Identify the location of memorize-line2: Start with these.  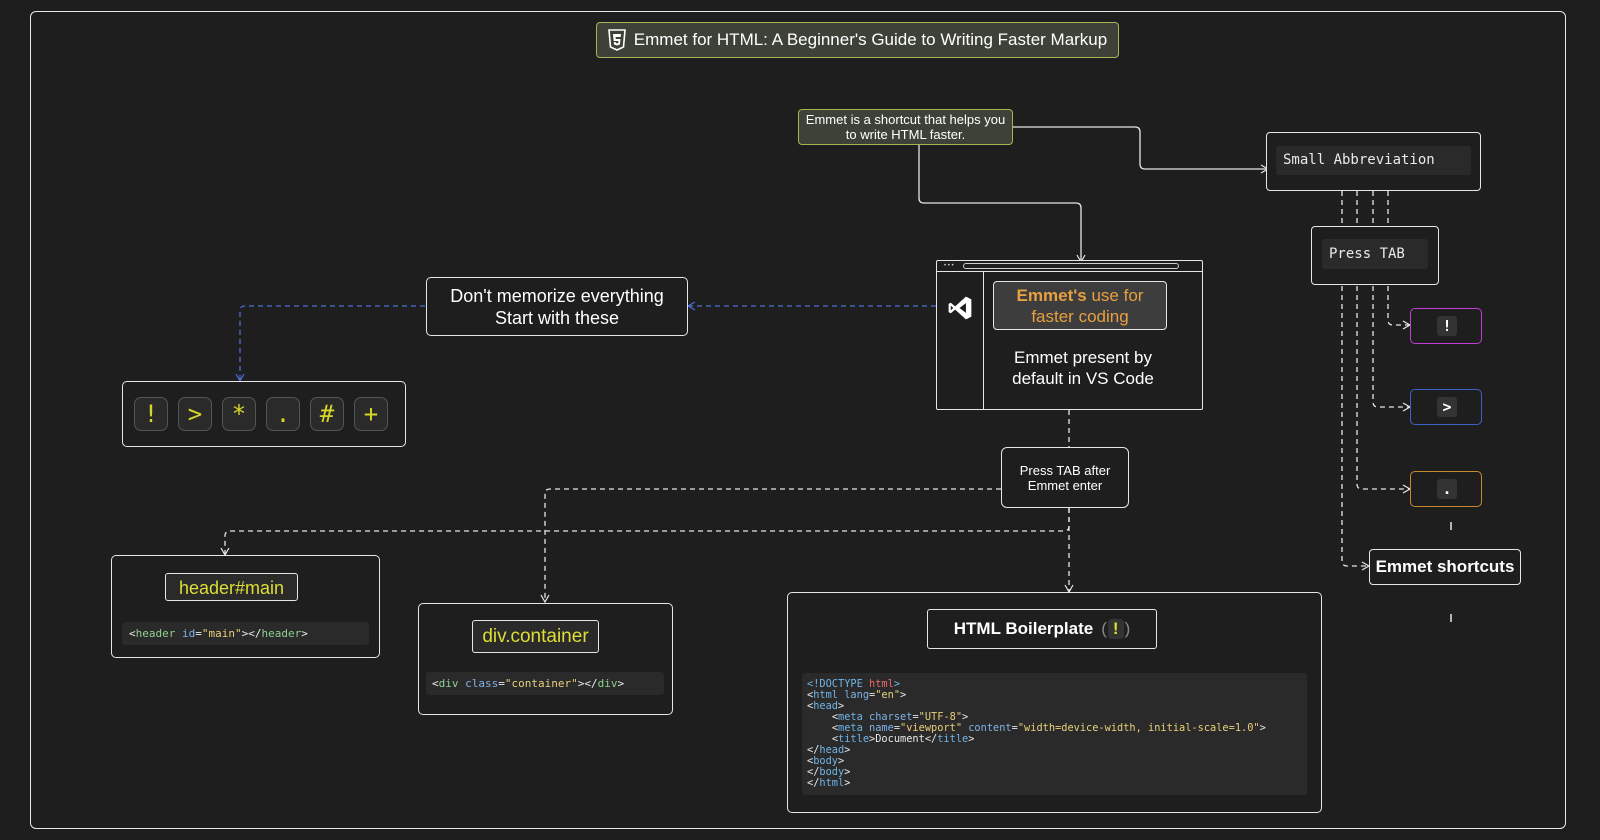
(557, 318).